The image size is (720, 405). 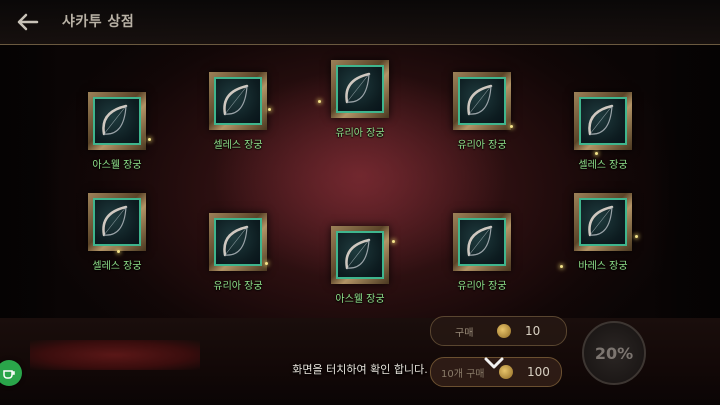 I want to click on top-bar: 샤카투 상점, so click(x=360, y=22).